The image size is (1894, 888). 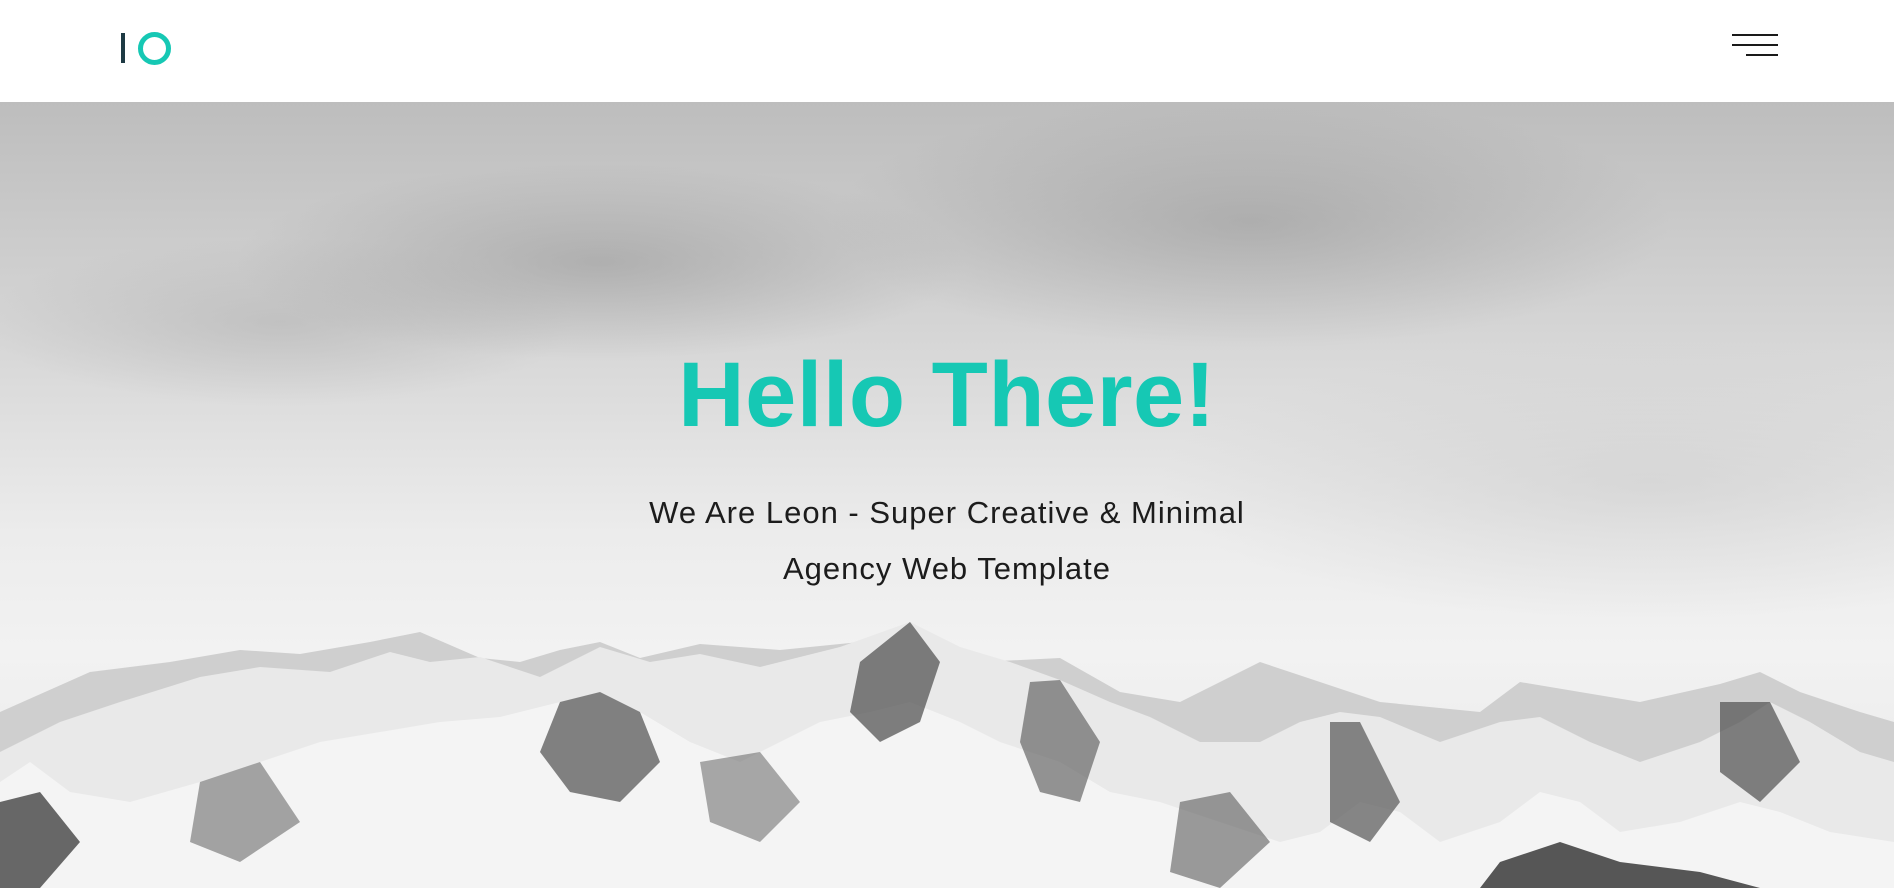 What do you see at coordinates (123, 48) in the screenshot?
I see `logo-bar` at bounding box center [123, 48].